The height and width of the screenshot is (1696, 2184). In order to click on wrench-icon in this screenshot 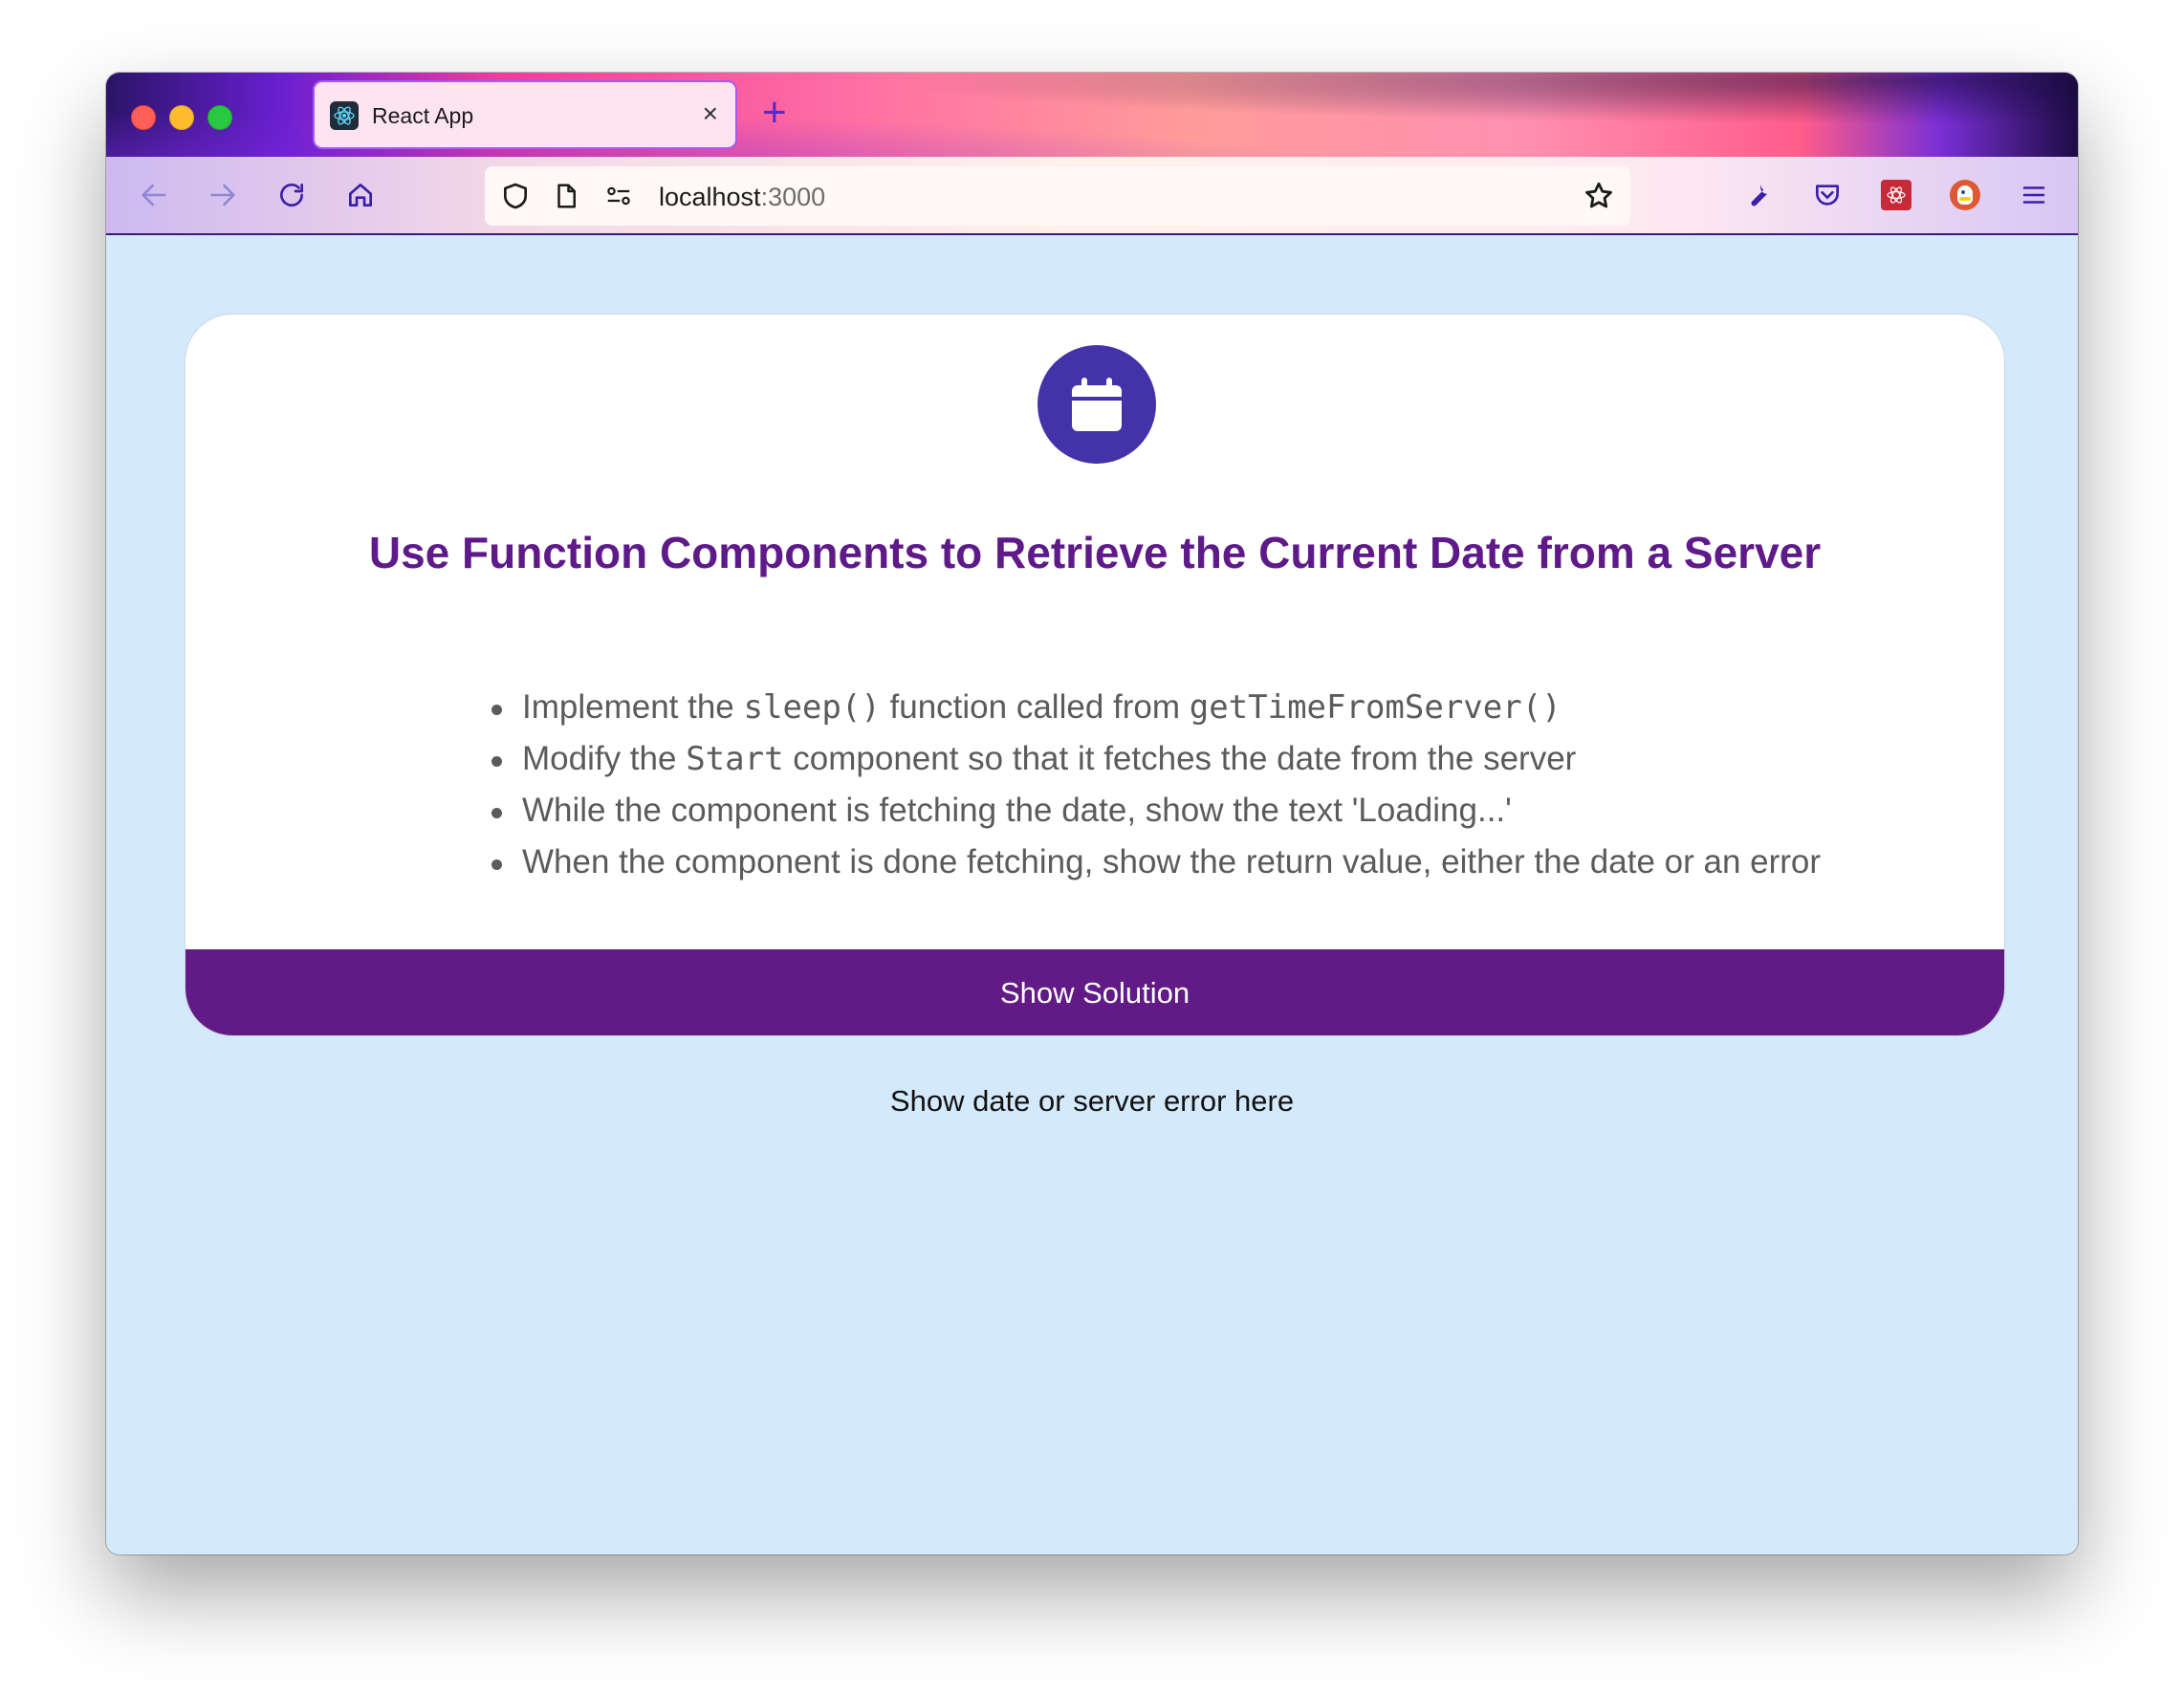, I will do `click(1759, 195)`.